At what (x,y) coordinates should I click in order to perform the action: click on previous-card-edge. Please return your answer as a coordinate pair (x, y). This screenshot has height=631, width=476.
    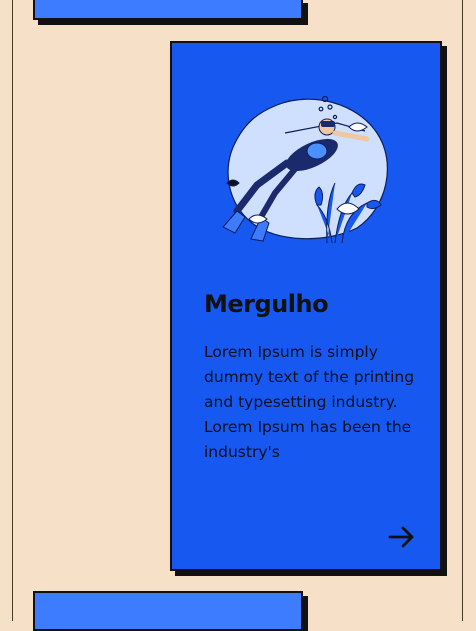
    Looking at the image, I should click on (168, 10).